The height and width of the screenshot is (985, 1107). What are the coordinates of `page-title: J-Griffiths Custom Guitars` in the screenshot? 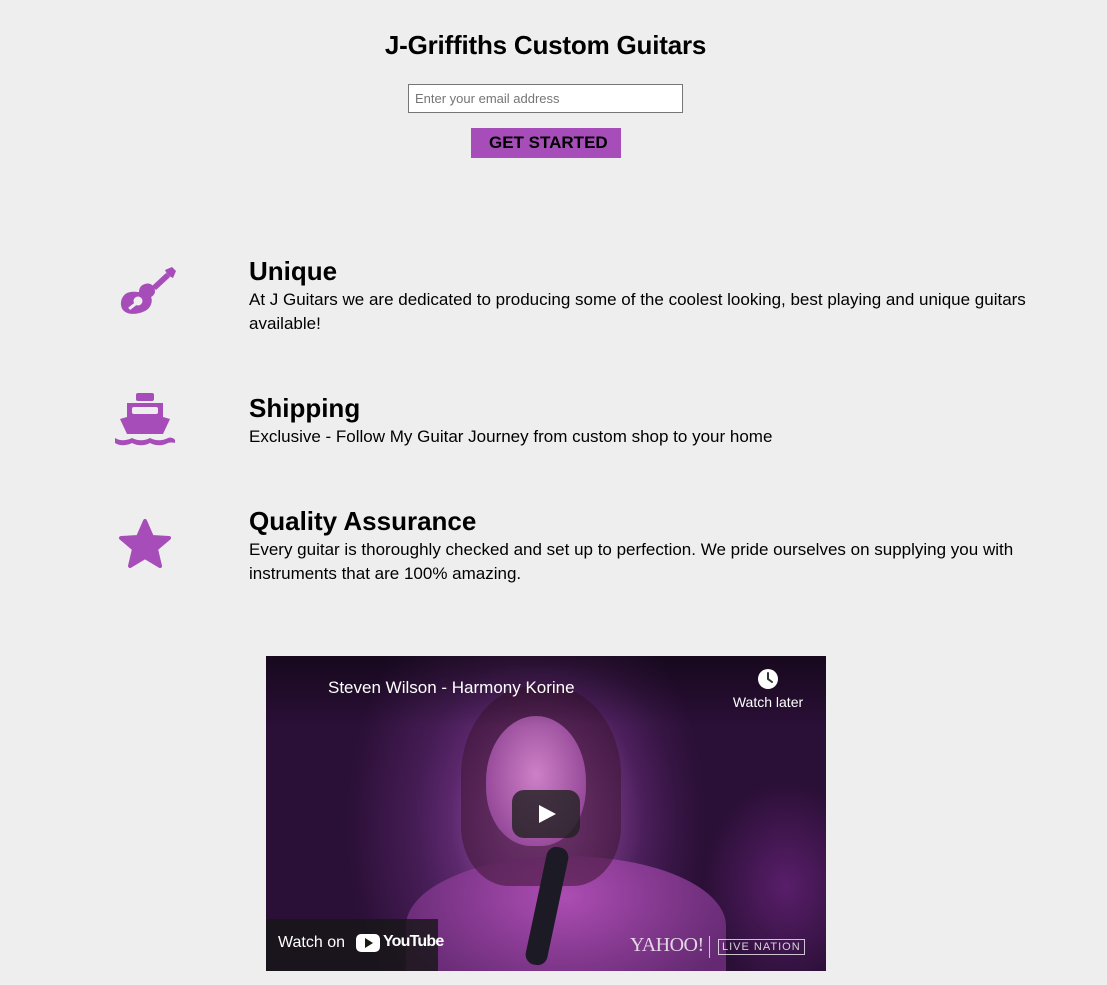 It's located at (545, 45).